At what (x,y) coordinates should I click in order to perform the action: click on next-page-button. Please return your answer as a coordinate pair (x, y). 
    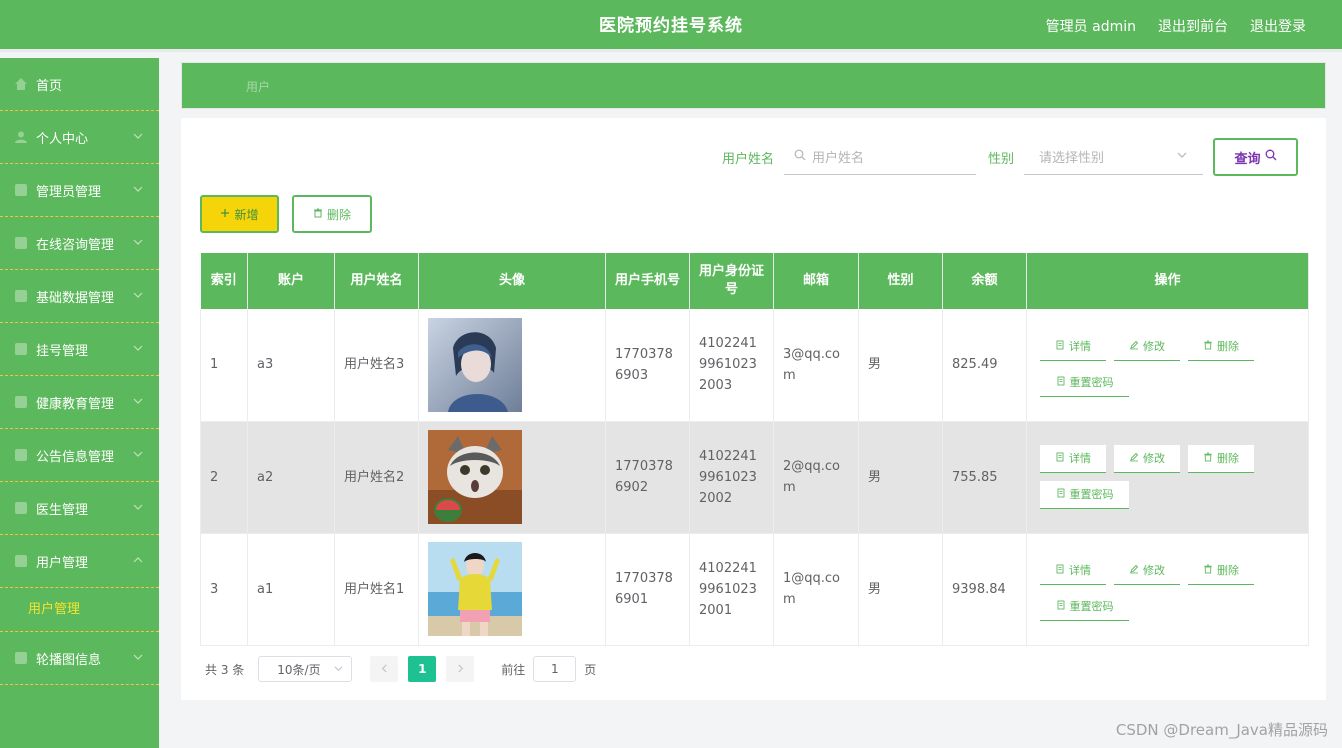
    Looking at the image, I should click on (460, 669).